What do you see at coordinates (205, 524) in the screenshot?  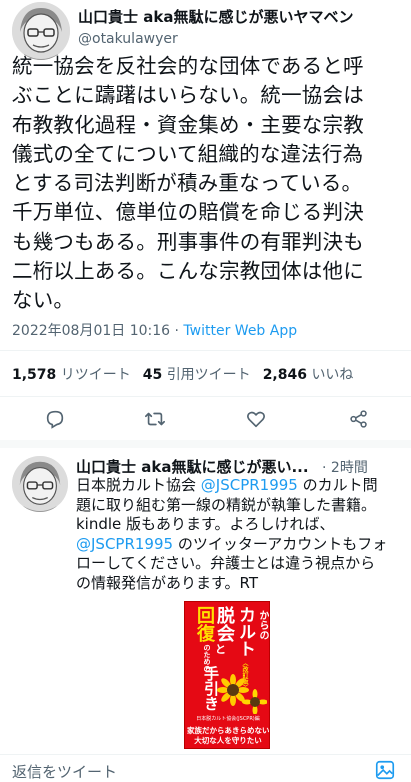 I see `reply-line: kindle 版もあります。よろしければ、` at bounding box center [205, 524].